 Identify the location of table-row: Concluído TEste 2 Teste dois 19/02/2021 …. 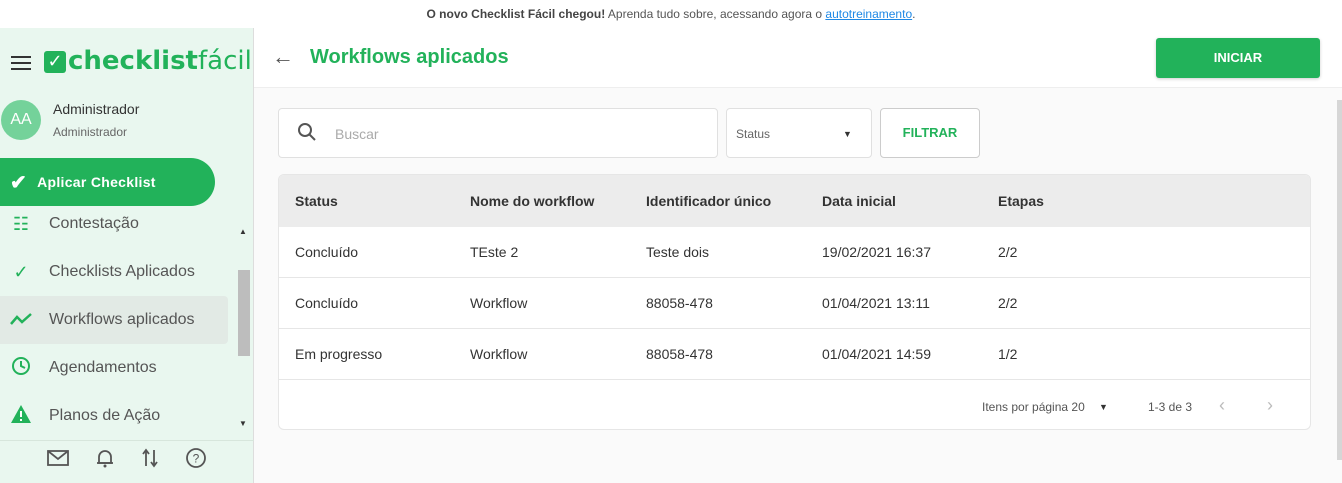
(794, 252).